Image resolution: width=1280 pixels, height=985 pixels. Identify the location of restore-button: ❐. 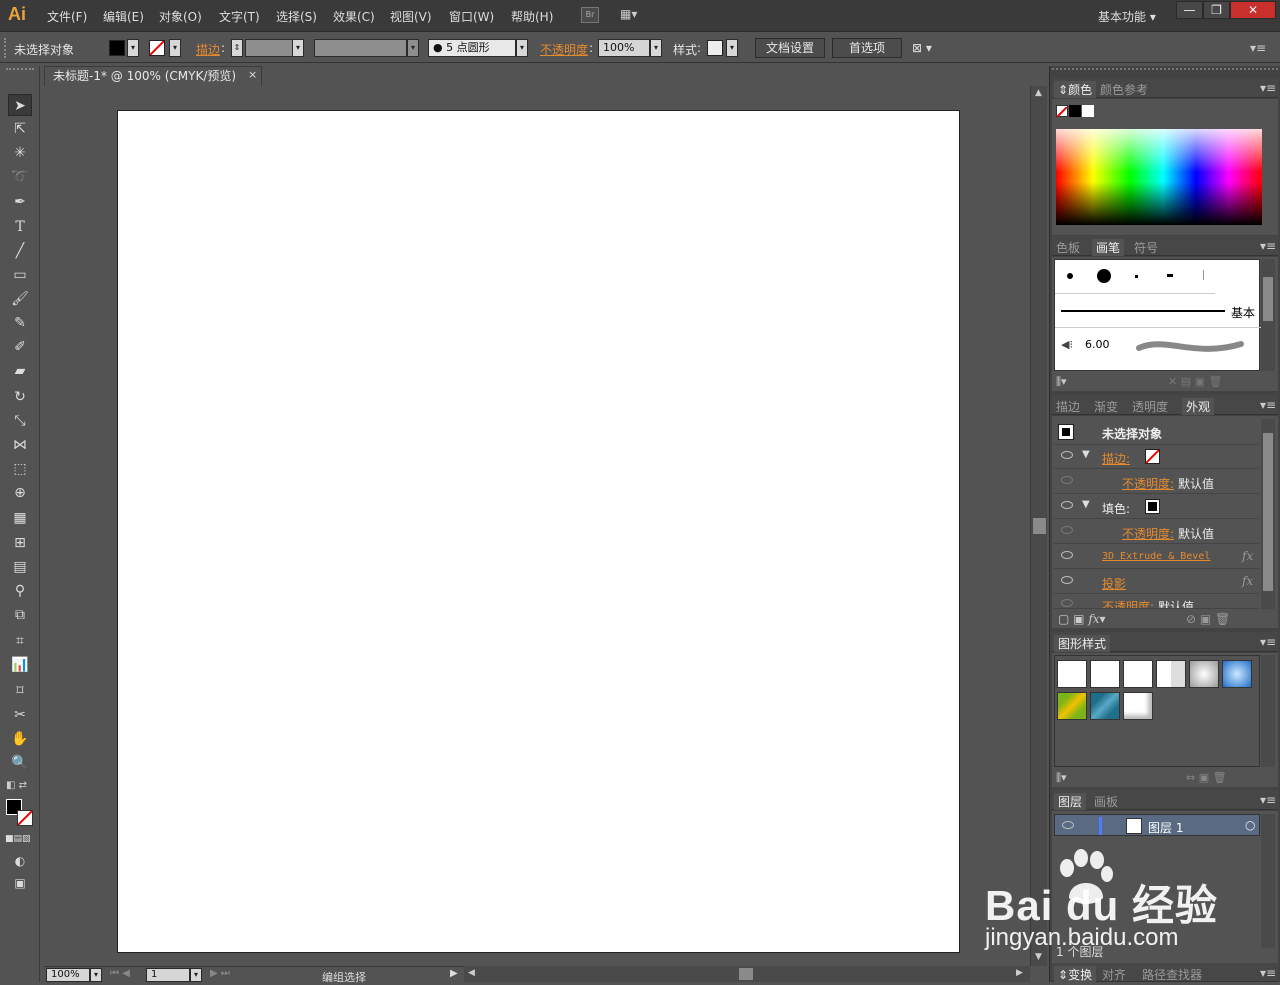
(1216, 10).